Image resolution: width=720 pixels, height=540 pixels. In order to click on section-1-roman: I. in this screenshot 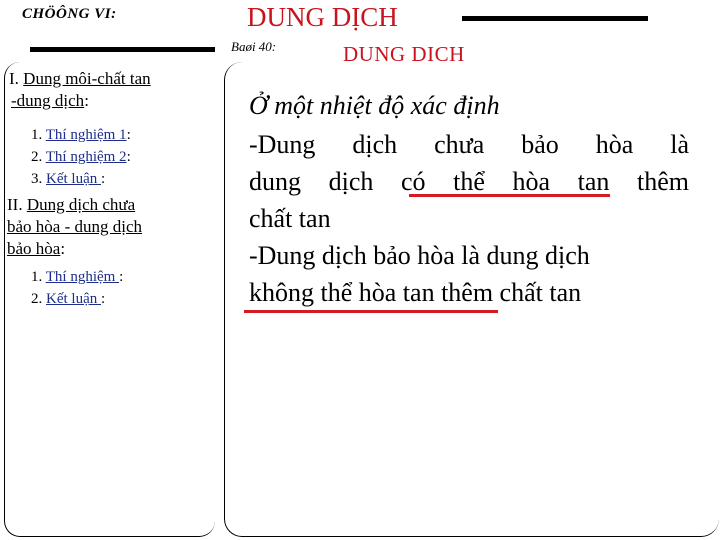, I will do `click(14, 78)`.